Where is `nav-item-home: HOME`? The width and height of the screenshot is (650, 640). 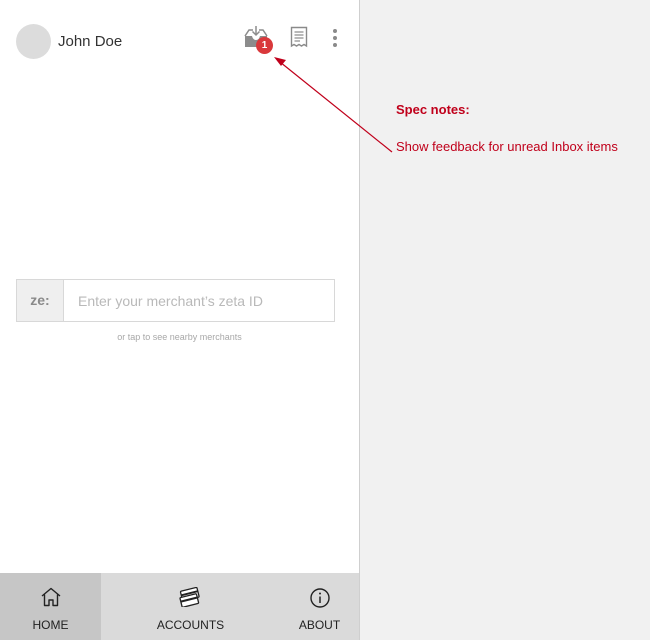 nav-item-home: HOME is located at coordinates (50, 606).